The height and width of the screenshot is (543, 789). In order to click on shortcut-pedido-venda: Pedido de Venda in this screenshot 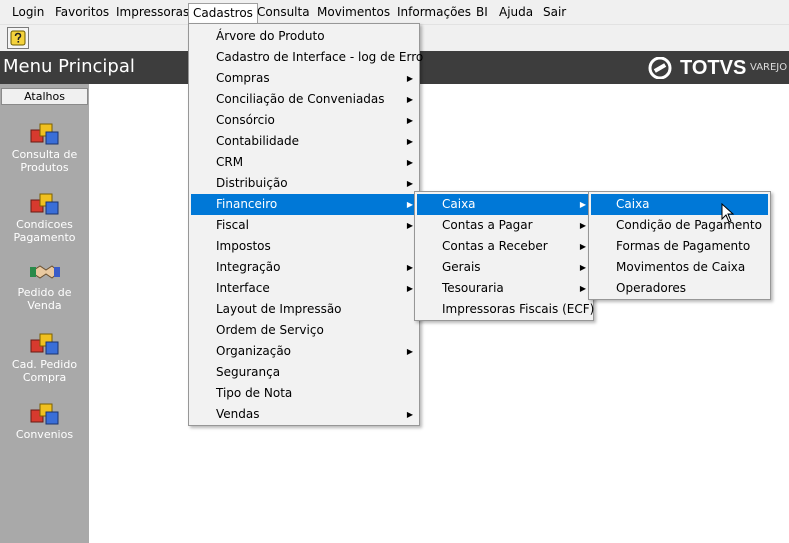, I will do `click(44, 285)`.